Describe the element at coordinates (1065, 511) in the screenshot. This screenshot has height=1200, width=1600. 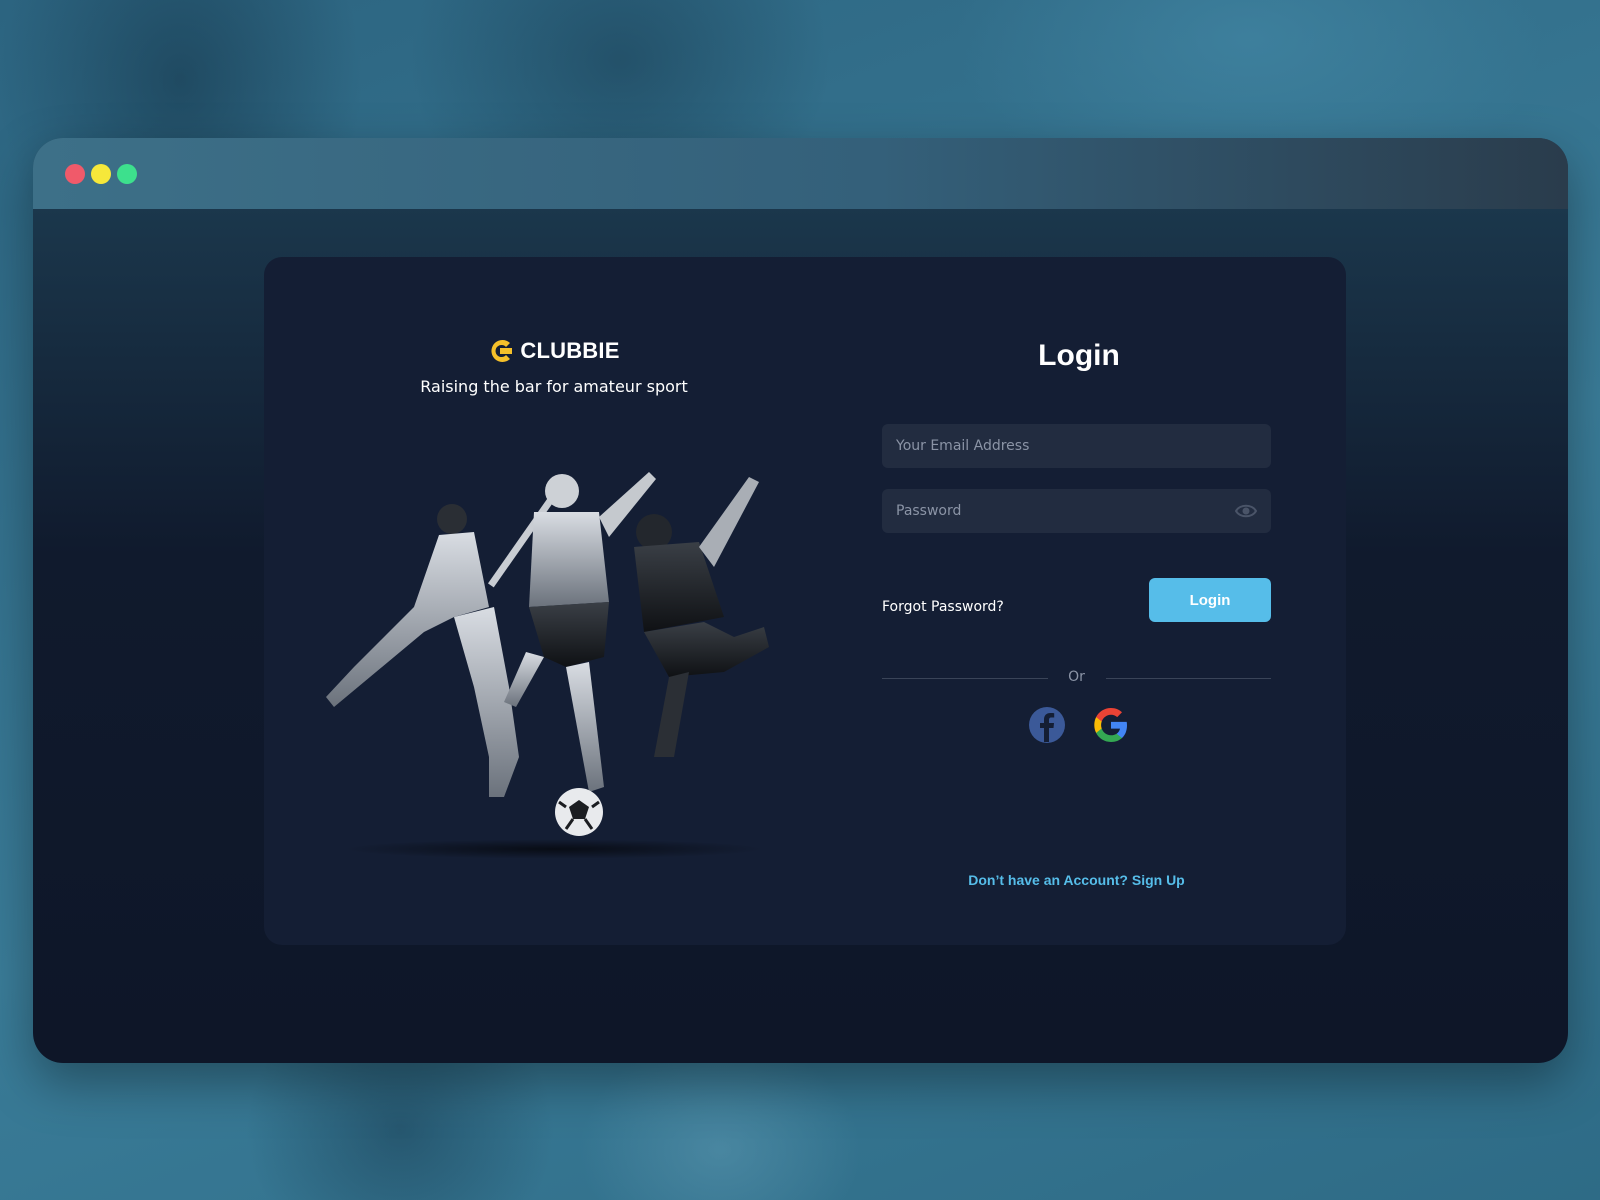
I see `password-input` at that location.